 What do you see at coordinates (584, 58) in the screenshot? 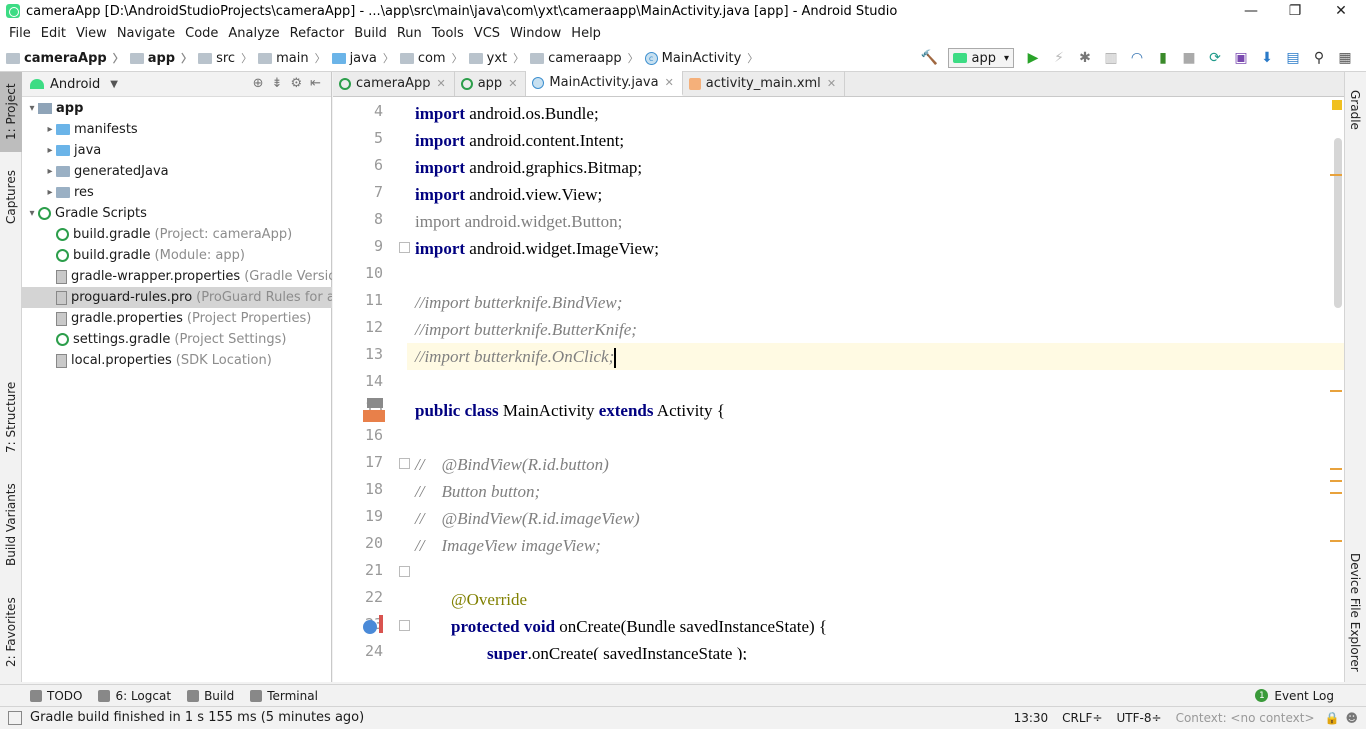
I see `breadcrumb-cameraapp-package: cameraapp 〉` at bounding box center [584, 58].